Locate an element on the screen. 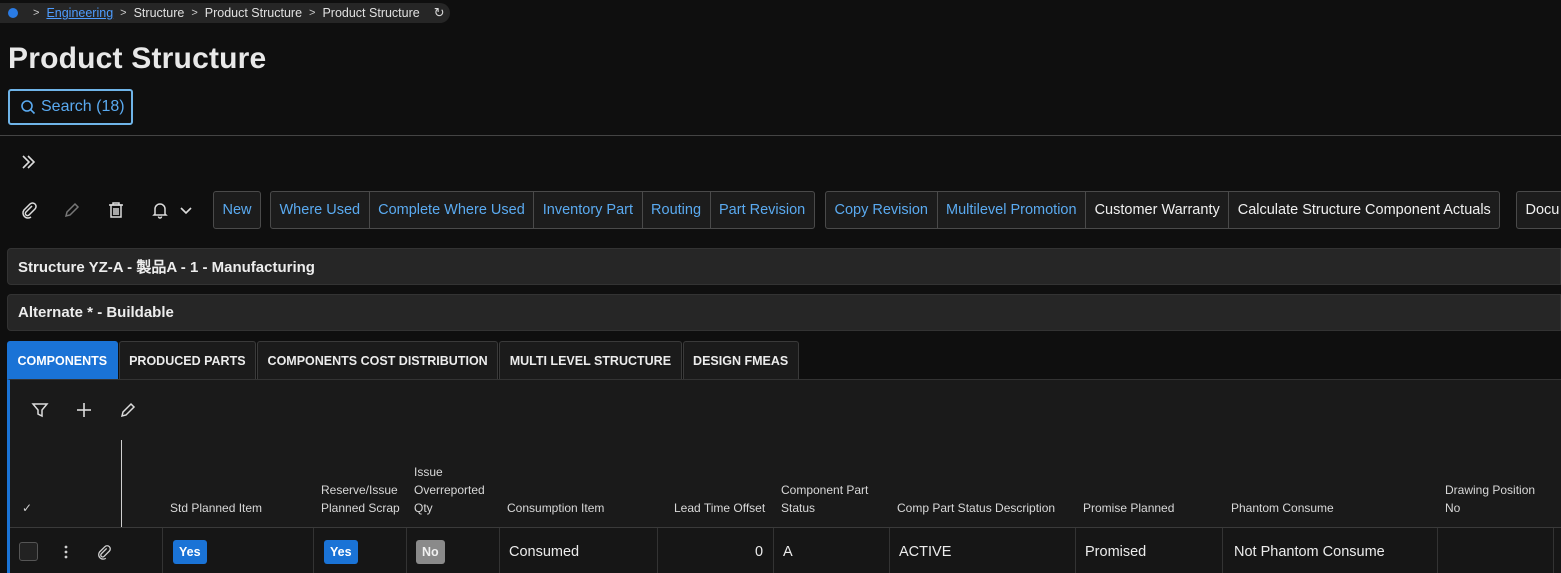  inventory-part-button: Inventory Part is located at coordinates (587, 210).